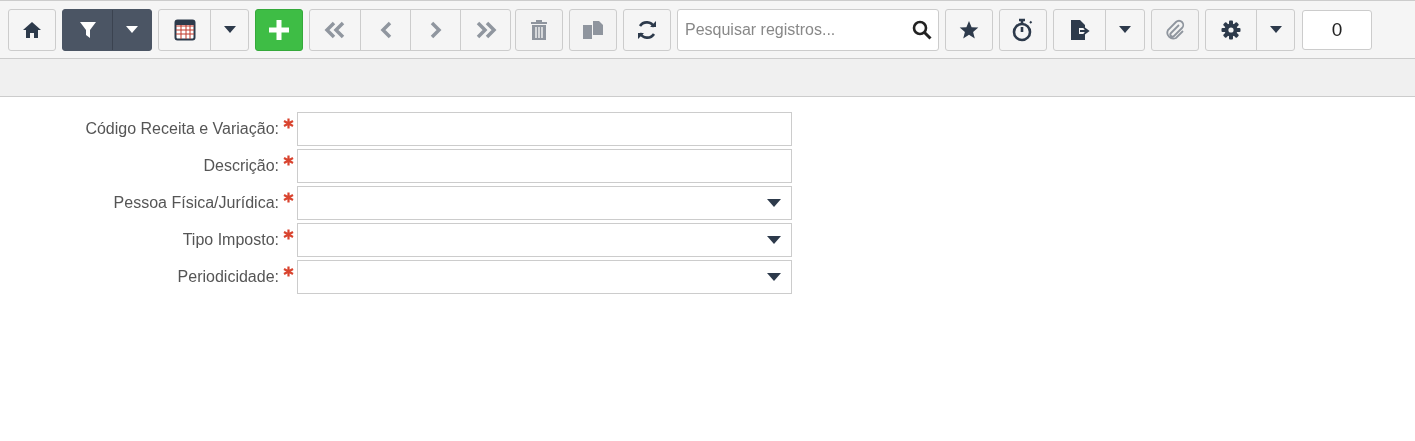 Image resolution: width=1415 pixels, height=441 pixels. I want to click on home-icon, so click(32, 29).